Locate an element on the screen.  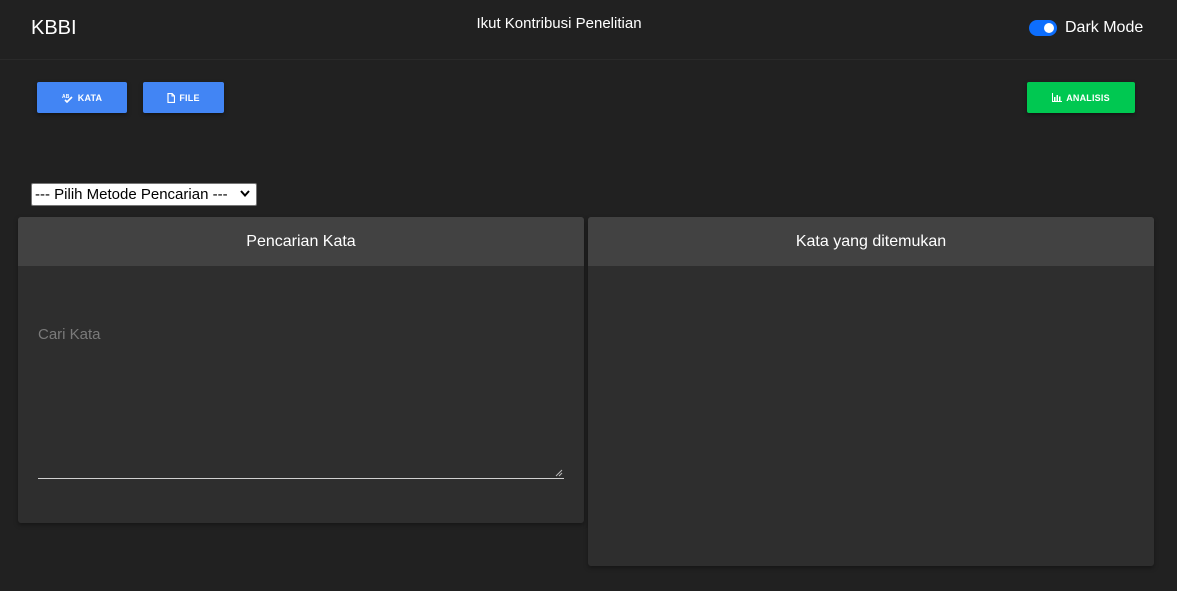
analisis-button: ANALISIS is located at coordinates (1081, 97).